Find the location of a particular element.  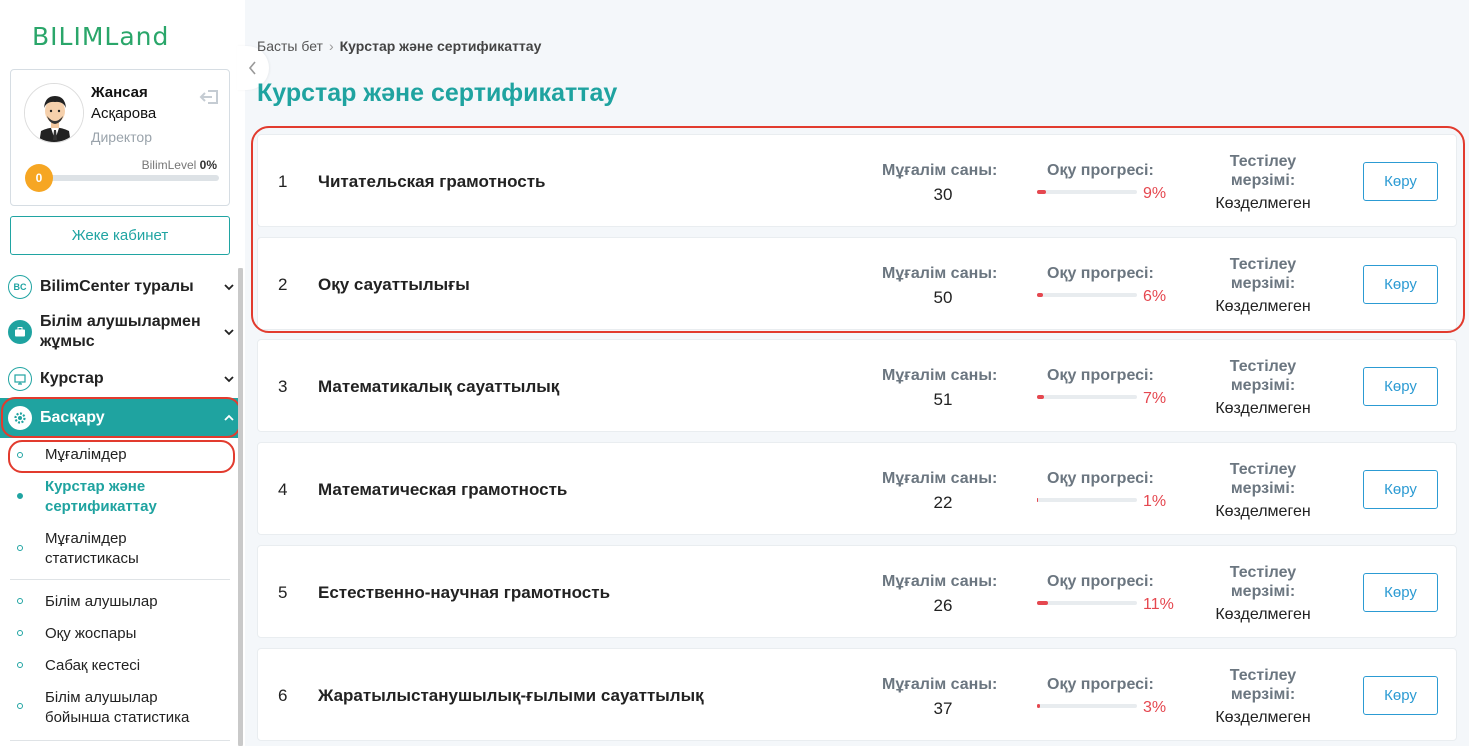

profile-last-name: Асқарова is located at coordinates (124, 113).